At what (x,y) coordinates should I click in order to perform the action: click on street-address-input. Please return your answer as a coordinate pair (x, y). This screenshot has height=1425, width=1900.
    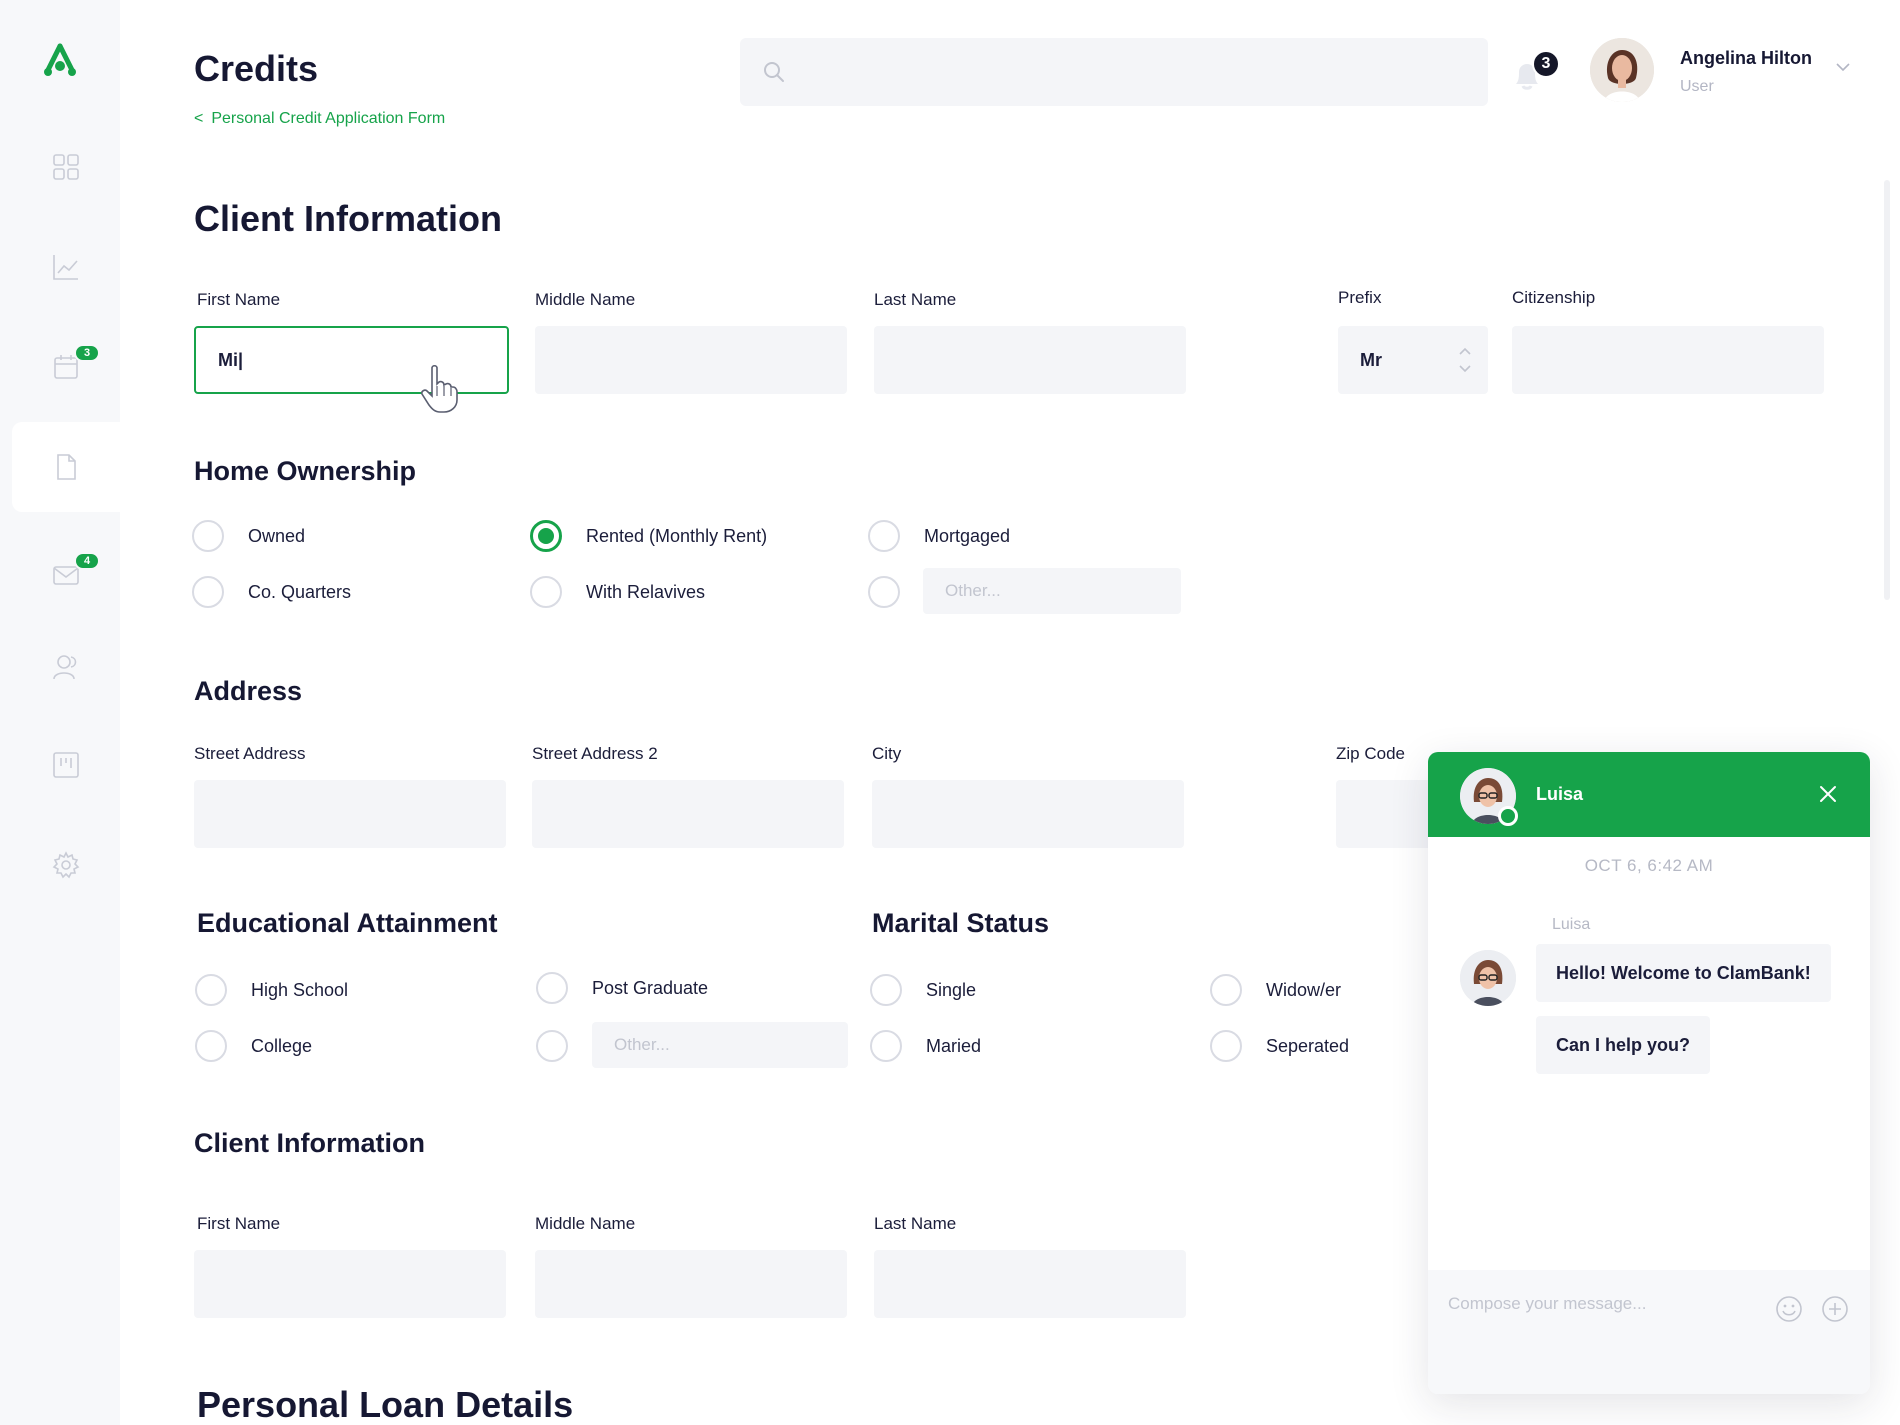
    Looking at the image, I should click on (350, 814).